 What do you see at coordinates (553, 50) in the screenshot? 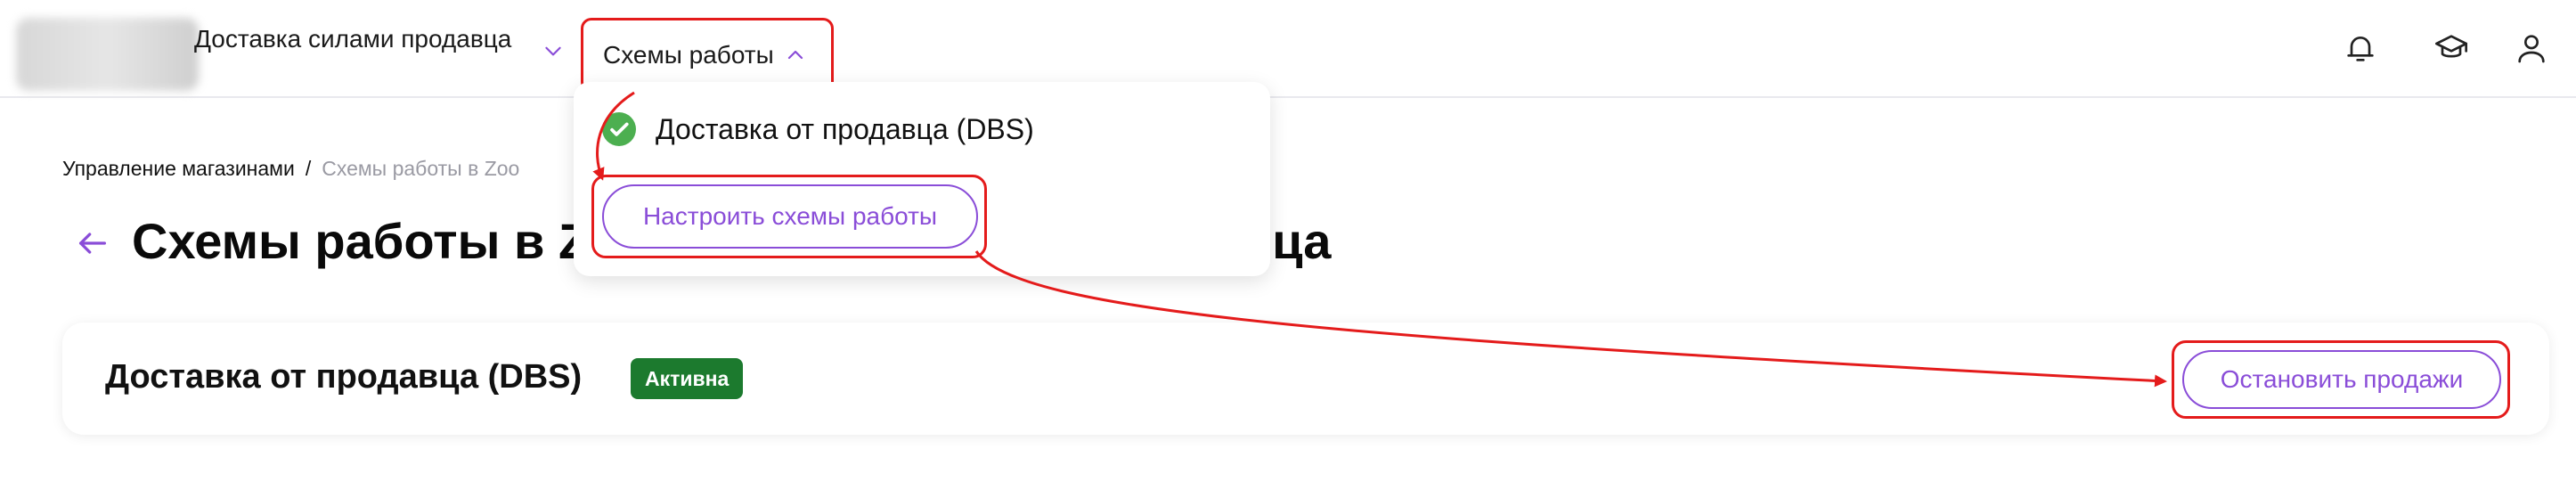
I see `chevron-down-icon` at bounding box center [553, 50].